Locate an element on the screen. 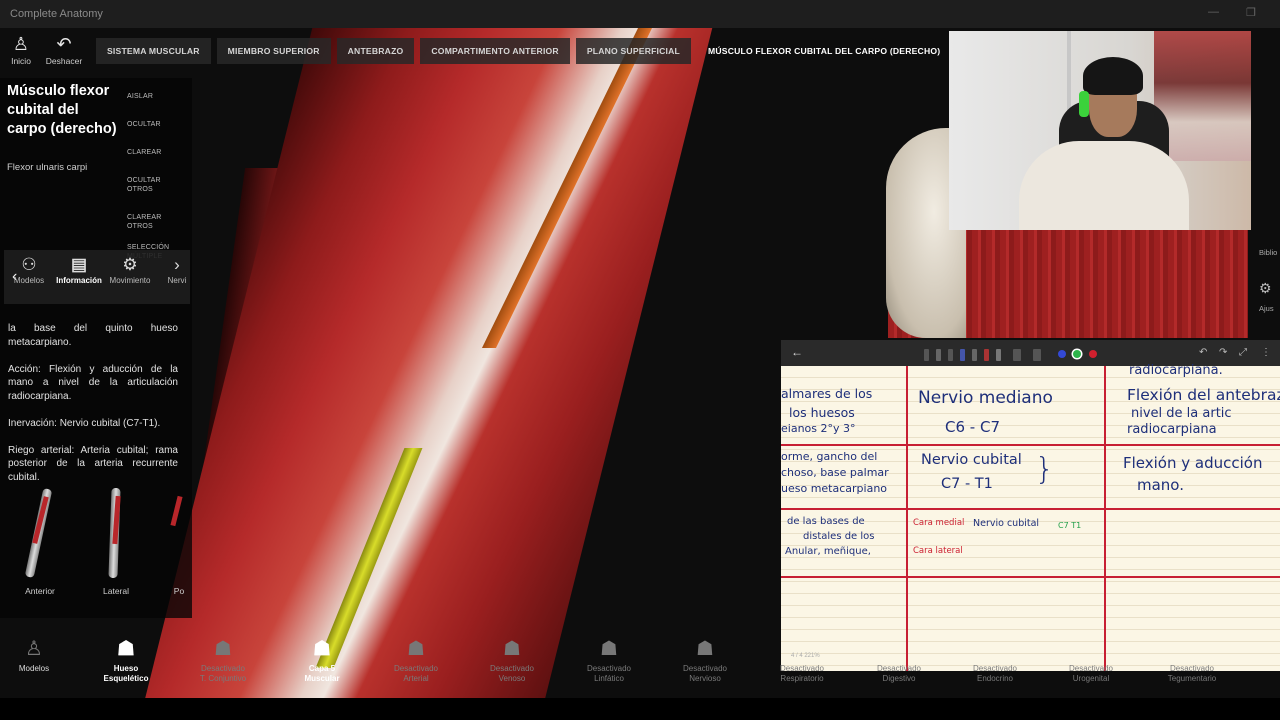  note-c2-r3-b: Nervio cubital is located at coordinates (1006, 523).